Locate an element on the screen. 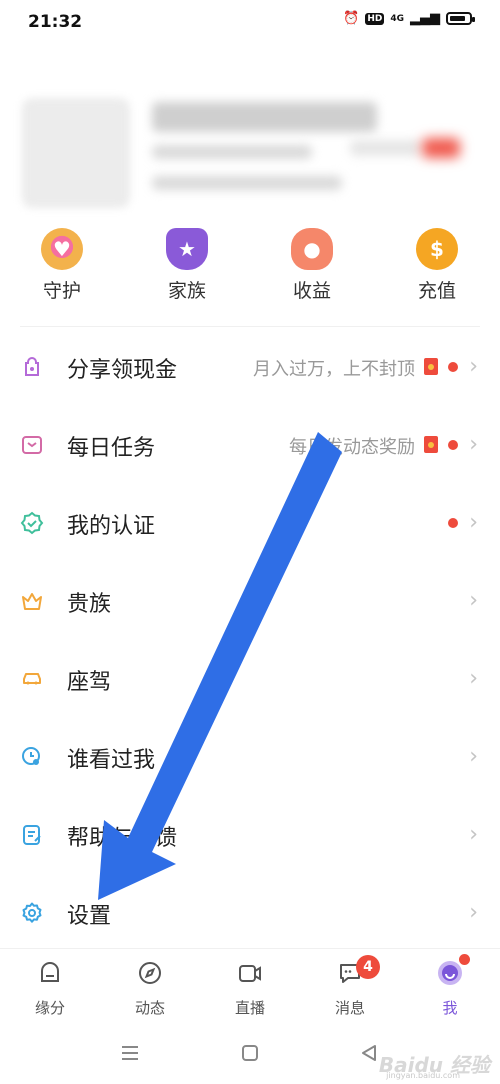 The width and height of the screenshot is (500, 1084). quick-action-family: ★ 家族 is located at coordinates (187, 265).